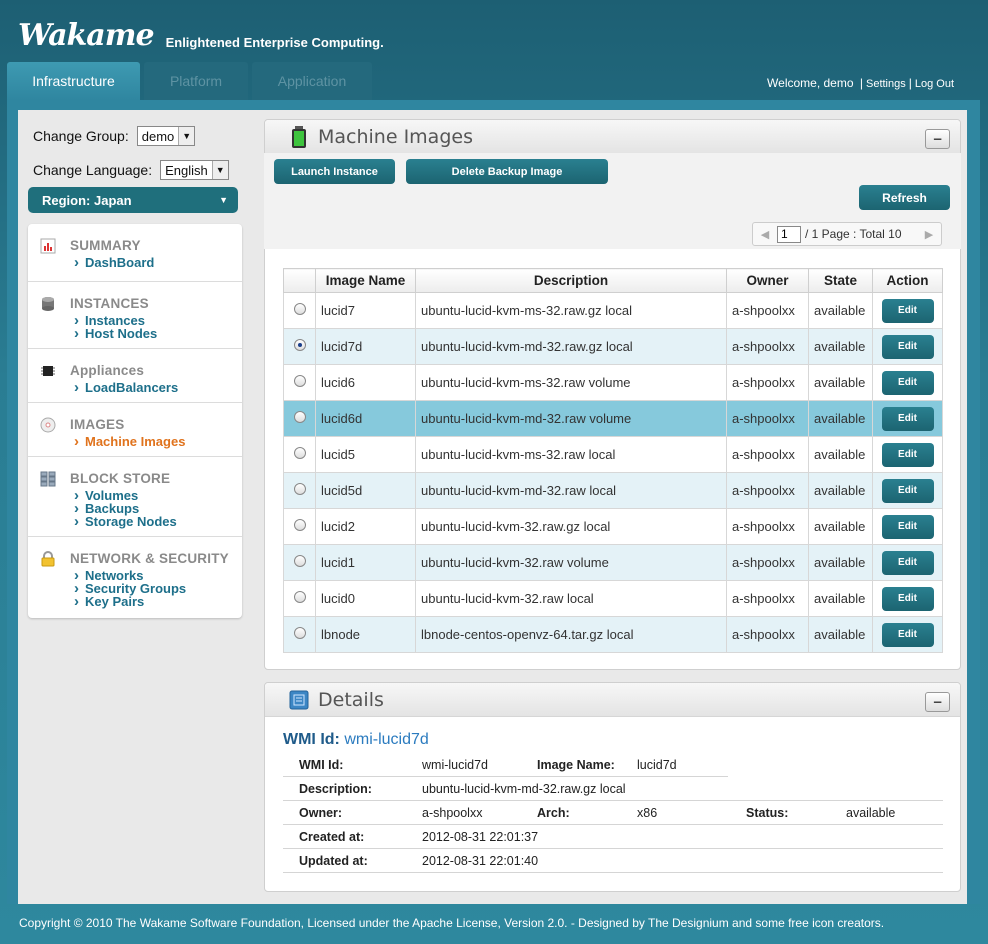  What do you see at coordinates (125, 521) in the screenshot?
I see `sidebar-item-storage-nodes: Storage Nodes` at bounding box center [125, 521].